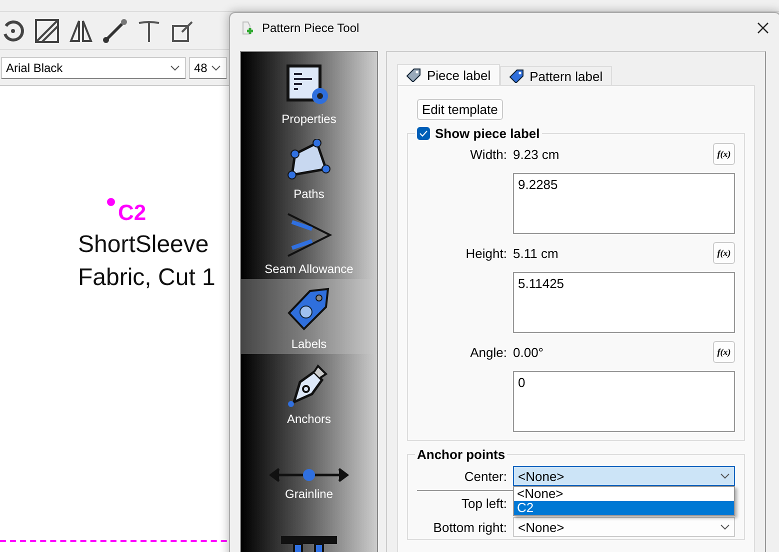  I want to click on window-title: Pattern Piece Tool, so click(311, 28).